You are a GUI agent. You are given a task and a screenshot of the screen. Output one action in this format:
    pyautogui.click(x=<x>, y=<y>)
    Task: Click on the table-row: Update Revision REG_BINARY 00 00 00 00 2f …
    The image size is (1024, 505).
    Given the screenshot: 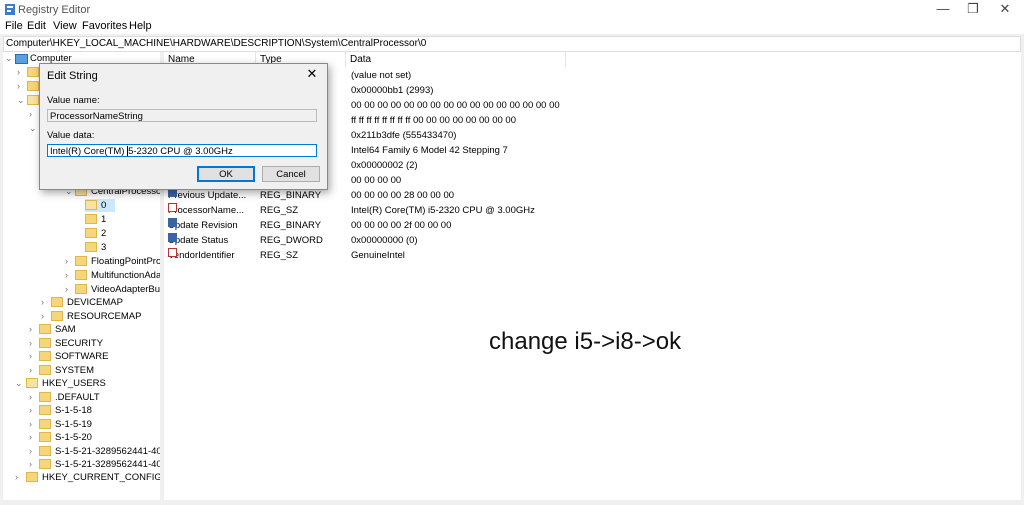 What is the action you would take?
    pyautogui.click(x=592, y=225)
    